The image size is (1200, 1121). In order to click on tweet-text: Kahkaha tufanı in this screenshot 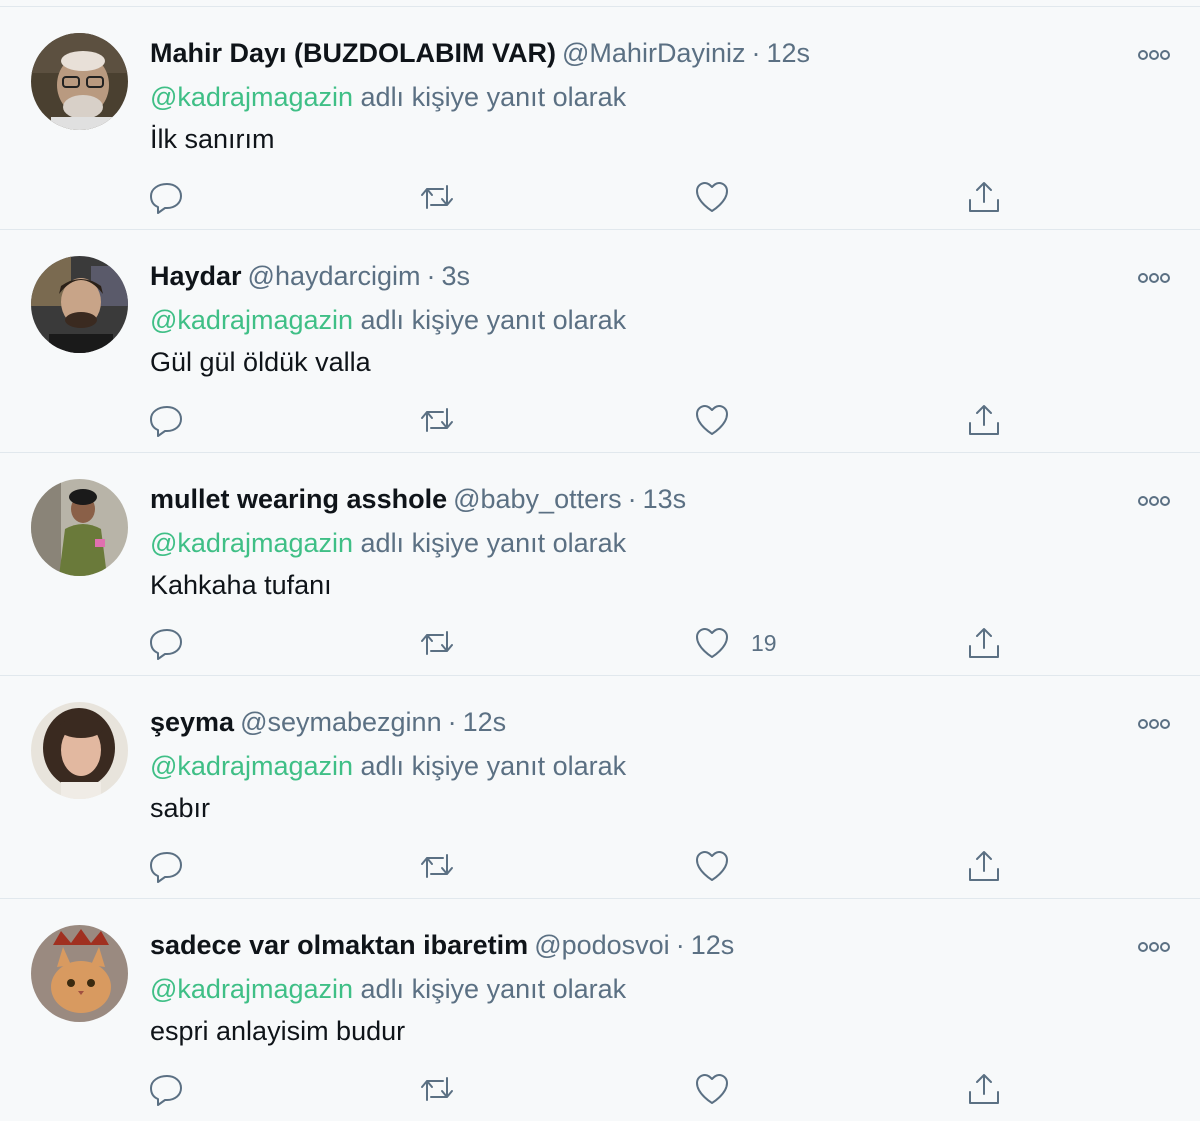, I will do `click(241, 585)`.